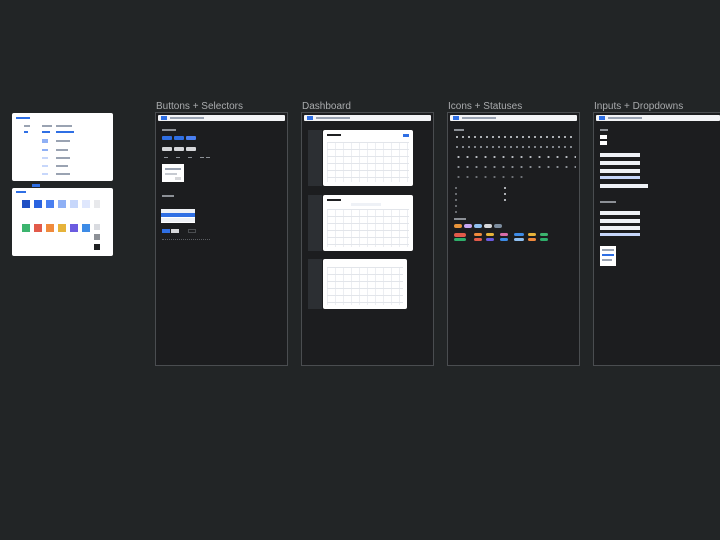 This screenshot has width=720, height=540. I want to click on dropdown-focused, so click(620, 234).